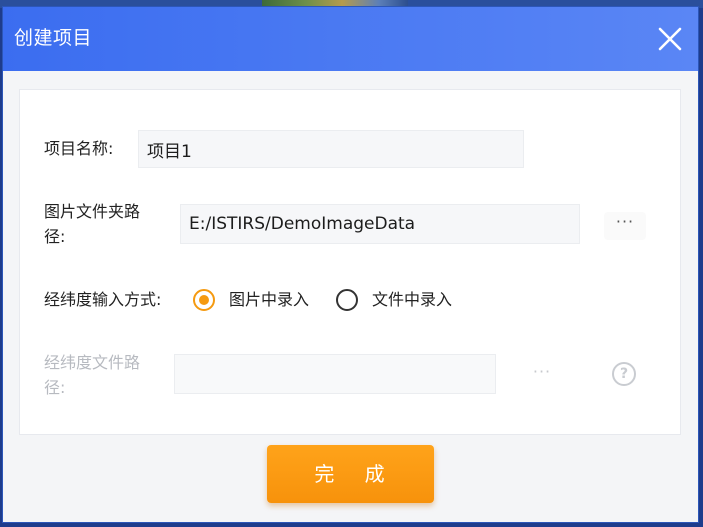 The width and height of the screenshot is (703, 527). I want to click on close-icon, so click(670, 39).